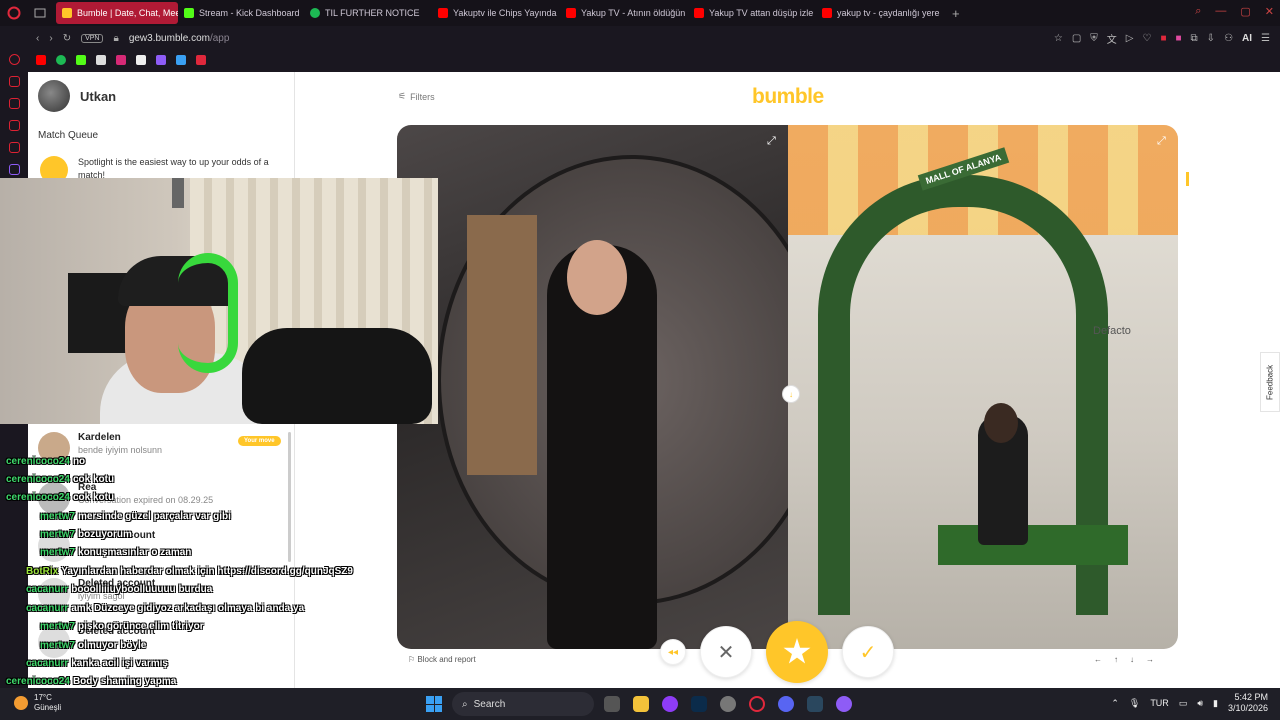 This screenshot has width=1280, height=720. Describe the element at coordinates (465, 704) in the screenshot. I see `search-icon: ⌕` at that location.